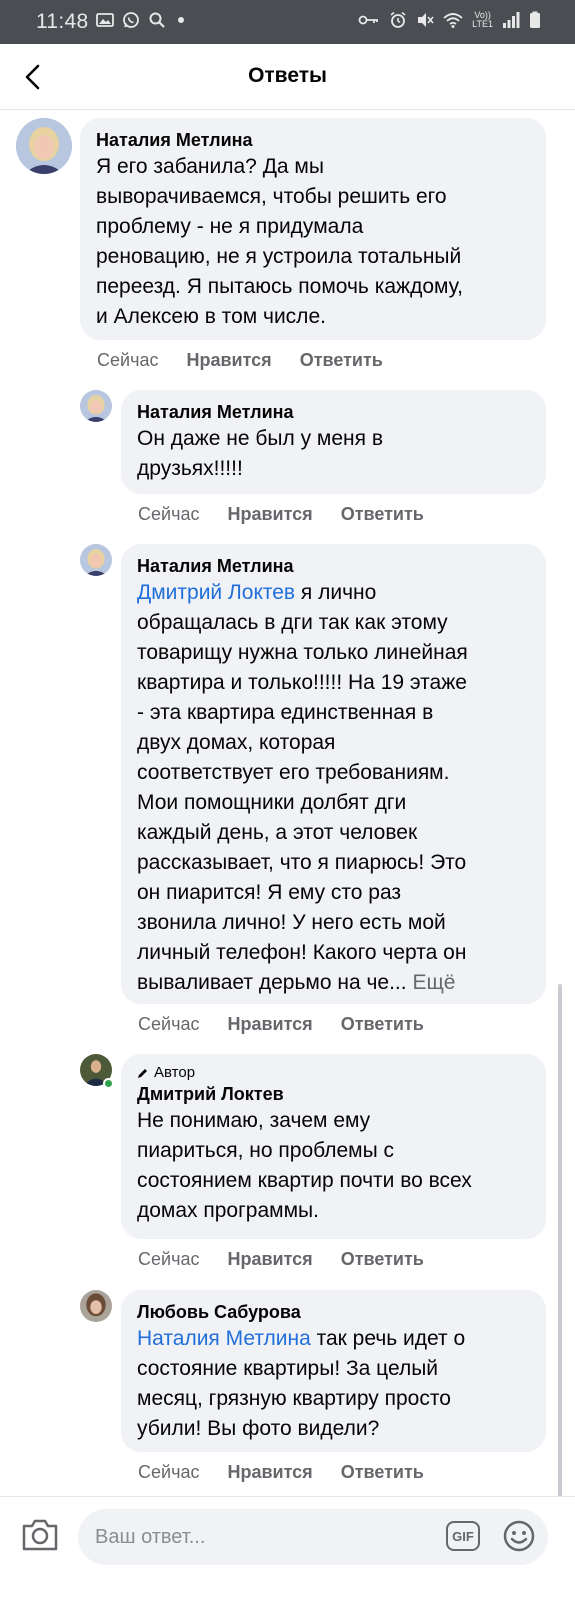 This screenshot has height=1601, width=575. What do you see at coordinates (560, 1256) in the screenshot?
I see `scrollbar` at bounding box center [560, 1256].